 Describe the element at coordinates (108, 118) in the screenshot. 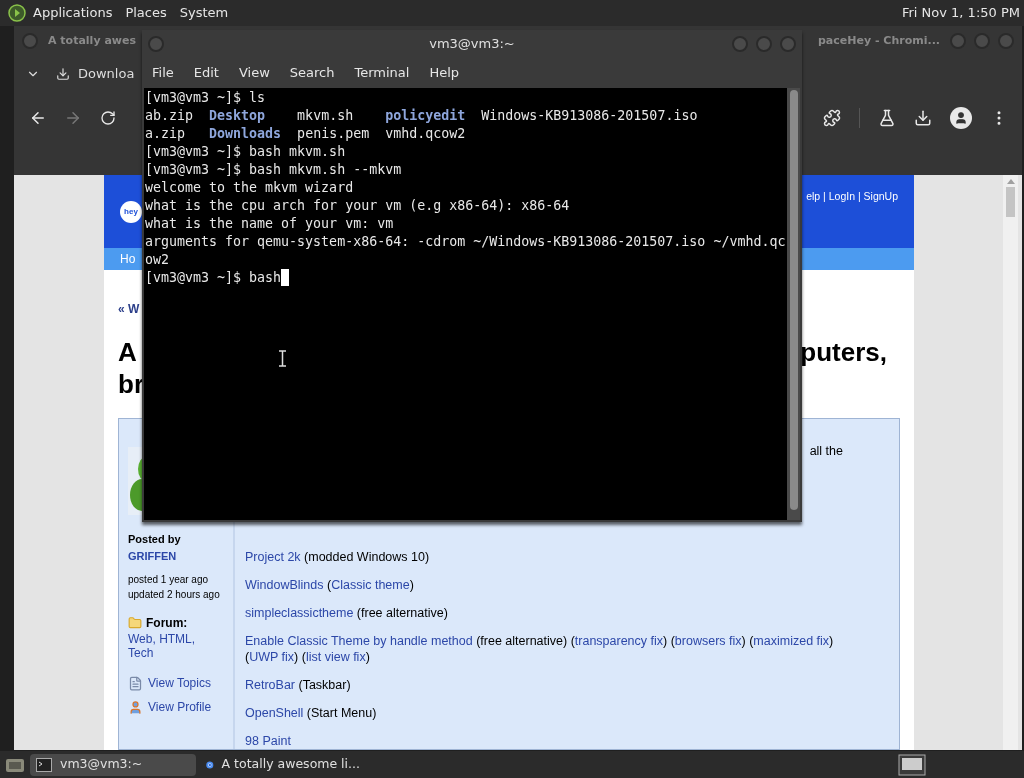

I see `reload-button` at that location.